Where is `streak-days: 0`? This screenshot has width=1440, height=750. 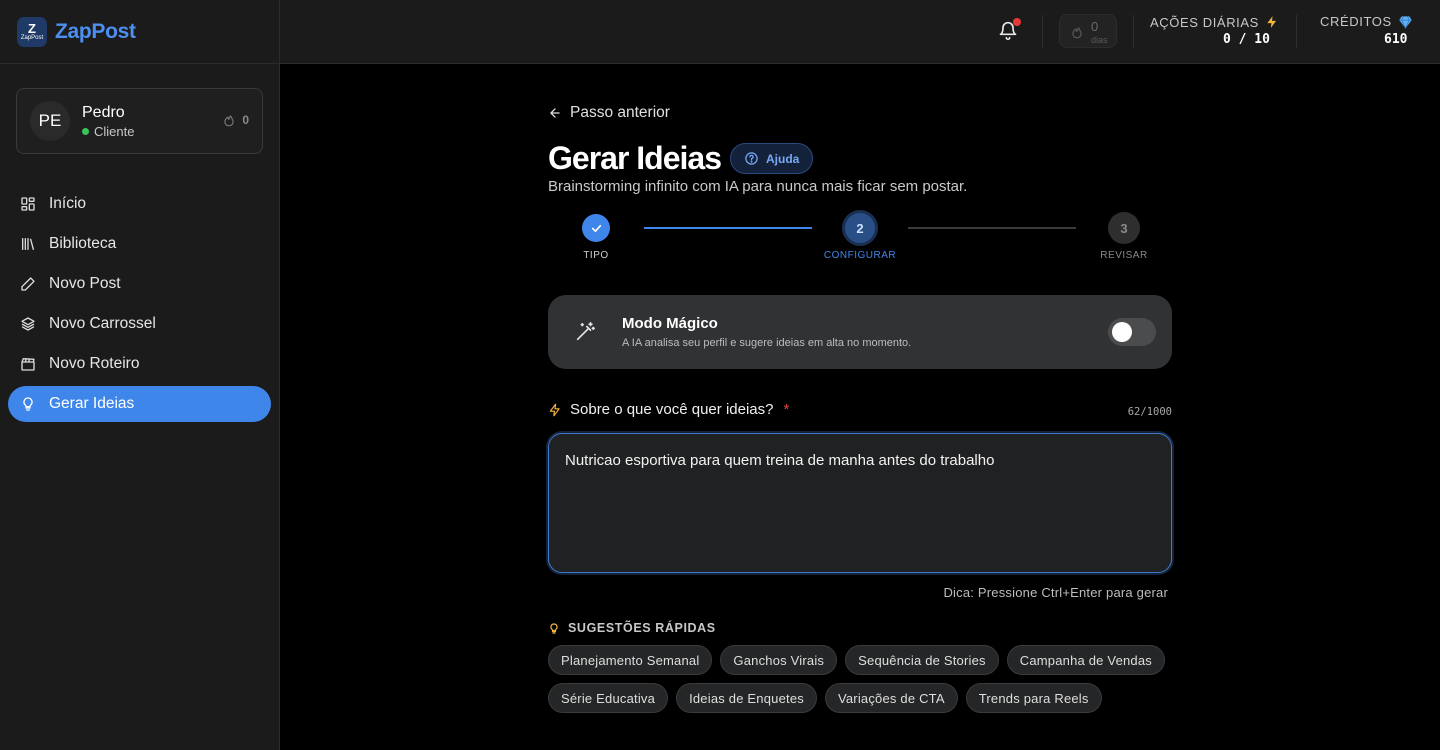 streak-days: 0 is located at coordinates (1095, 26).